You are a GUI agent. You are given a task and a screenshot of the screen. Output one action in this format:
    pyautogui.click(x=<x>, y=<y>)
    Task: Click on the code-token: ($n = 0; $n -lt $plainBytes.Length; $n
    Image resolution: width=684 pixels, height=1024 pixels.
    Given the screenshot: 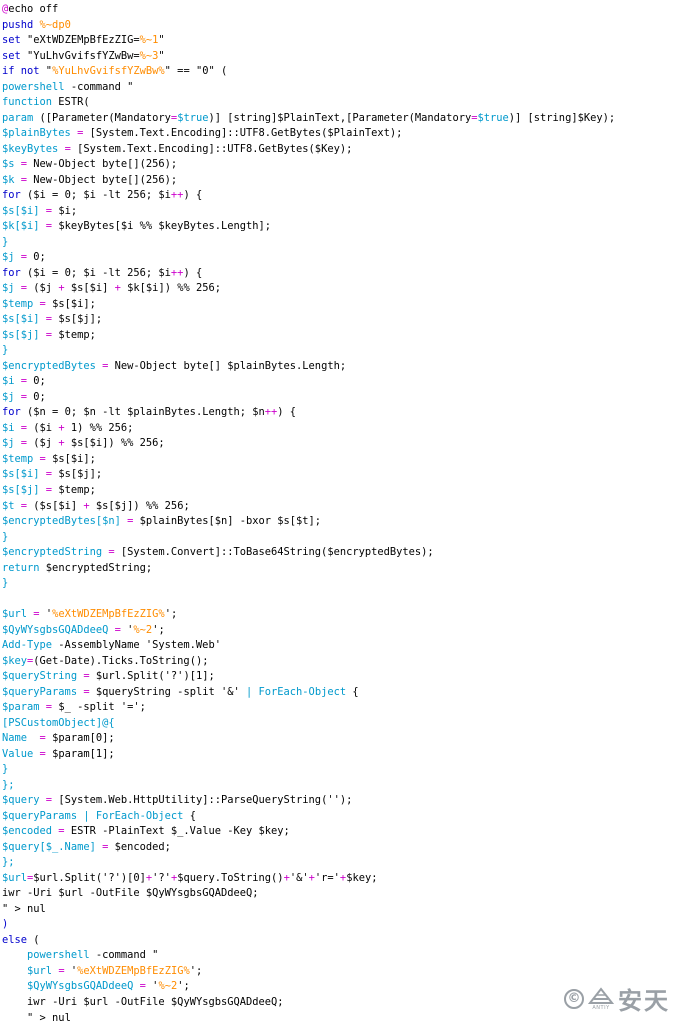 What is the action you would take?
    pyautogui.click(x=142, y=412)
    